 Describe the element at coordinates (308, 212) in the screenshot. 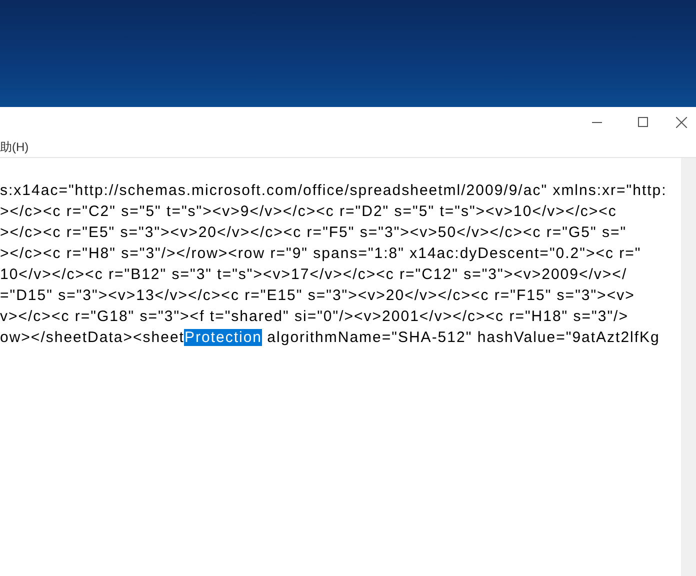

I see `text-line: ></c><c r="C2" s="5" t="s"><v>9</v></c><c r="D2" s="5" t="s"><v>10</v></c><c` at that location.